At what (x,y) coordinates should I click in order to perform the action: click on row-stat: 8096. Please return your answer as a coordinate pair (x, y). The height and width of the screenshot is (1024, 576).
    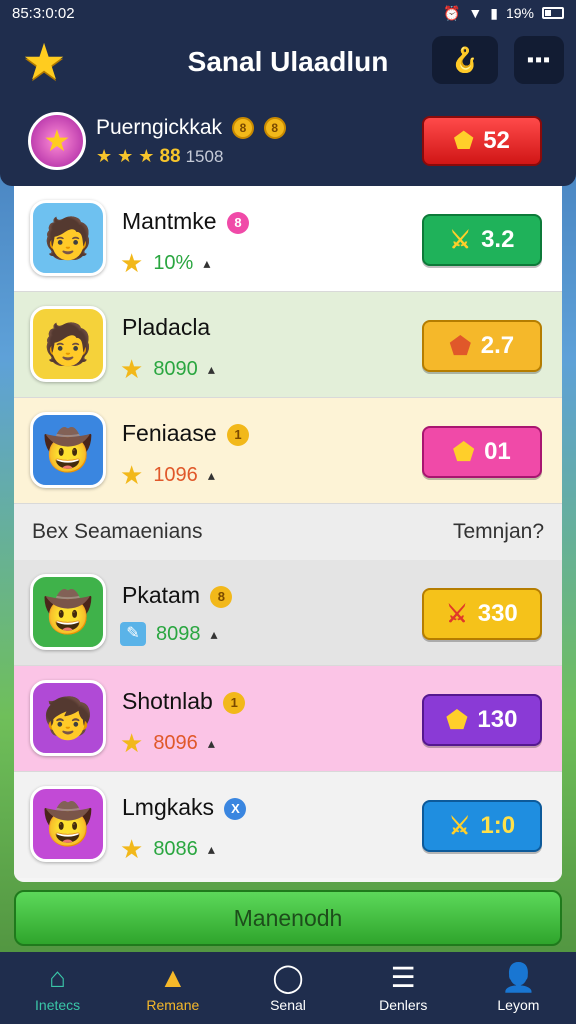
    Looking at the image, I should click on (175, 743).